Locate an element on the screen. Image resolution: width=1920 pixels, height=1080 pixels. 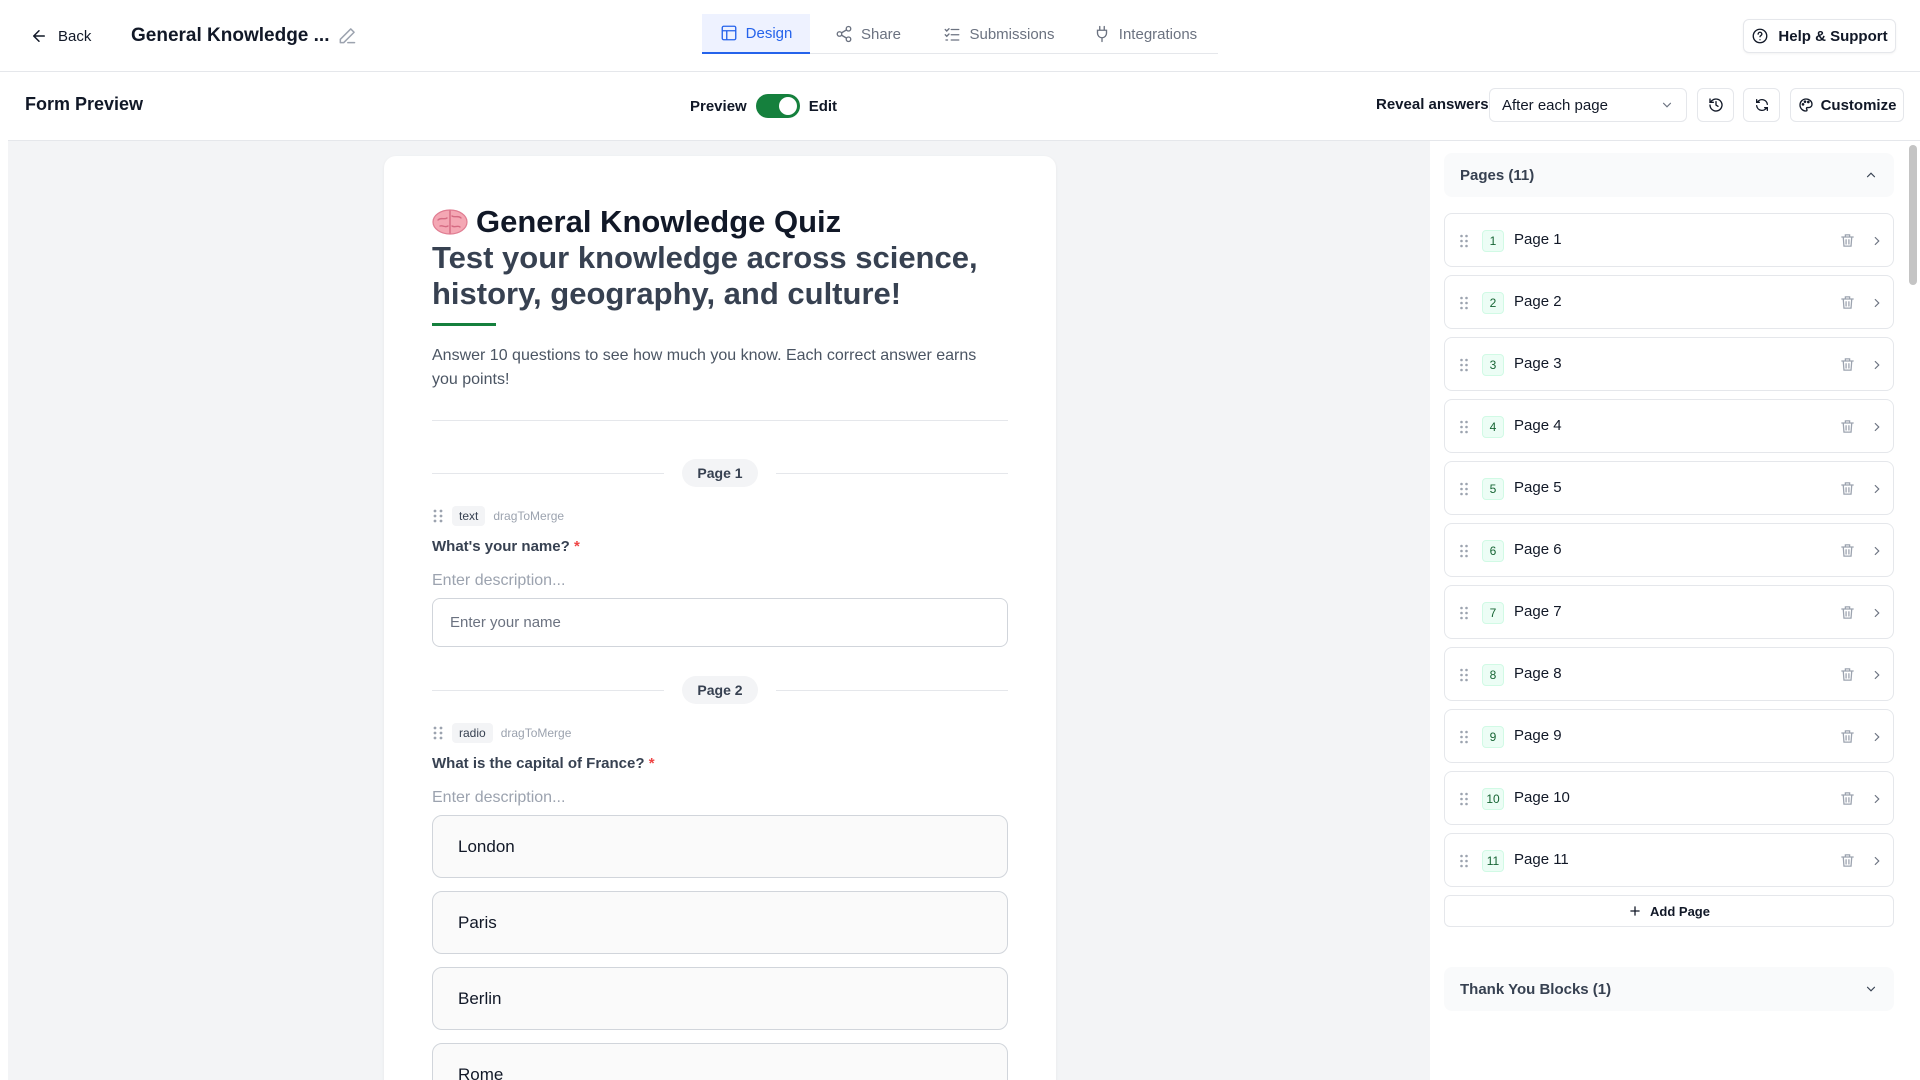
page-item-label: Page 5 is located at coordinates (1538, 487).